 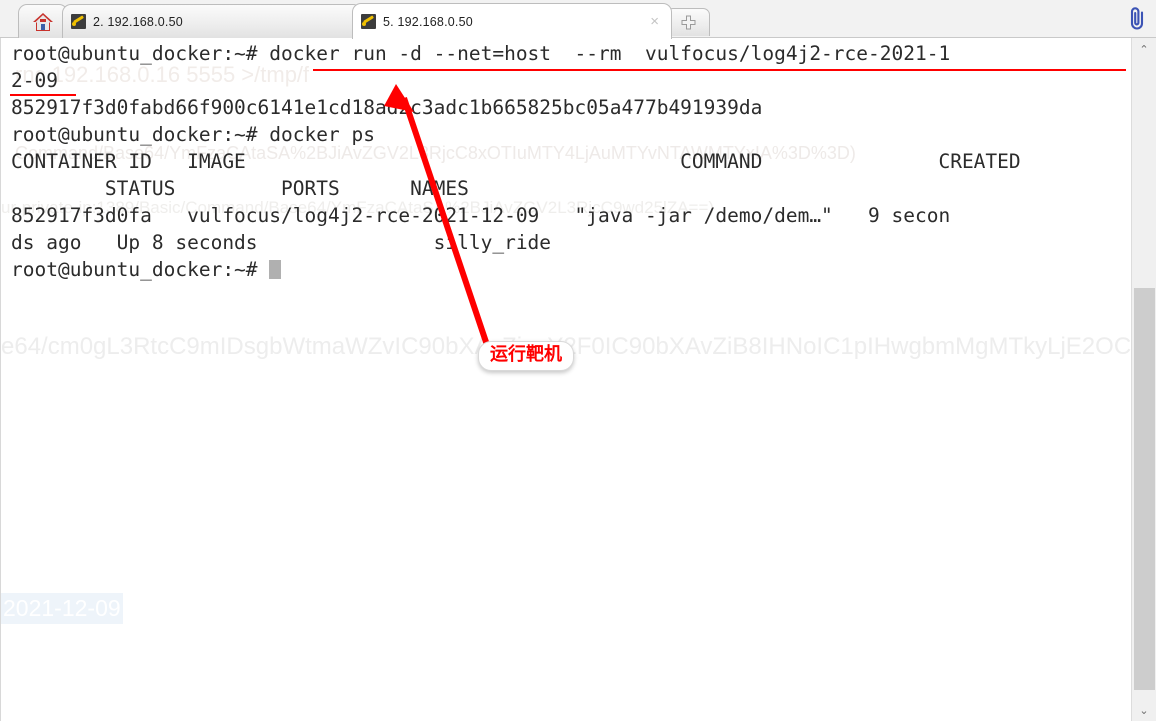 I want to click on vertical-scrollbar: ⌃ ⌄, so click(x=1143, y=379).